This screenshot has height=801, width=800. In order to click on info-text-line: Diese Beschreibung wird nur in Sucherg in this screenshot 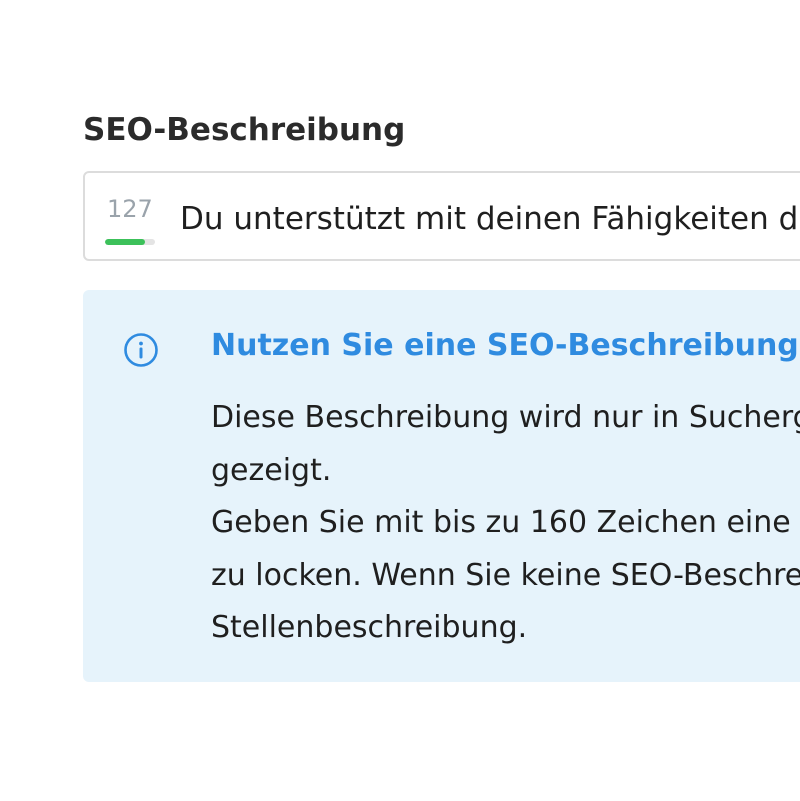, I will do `click(505, 417)`.